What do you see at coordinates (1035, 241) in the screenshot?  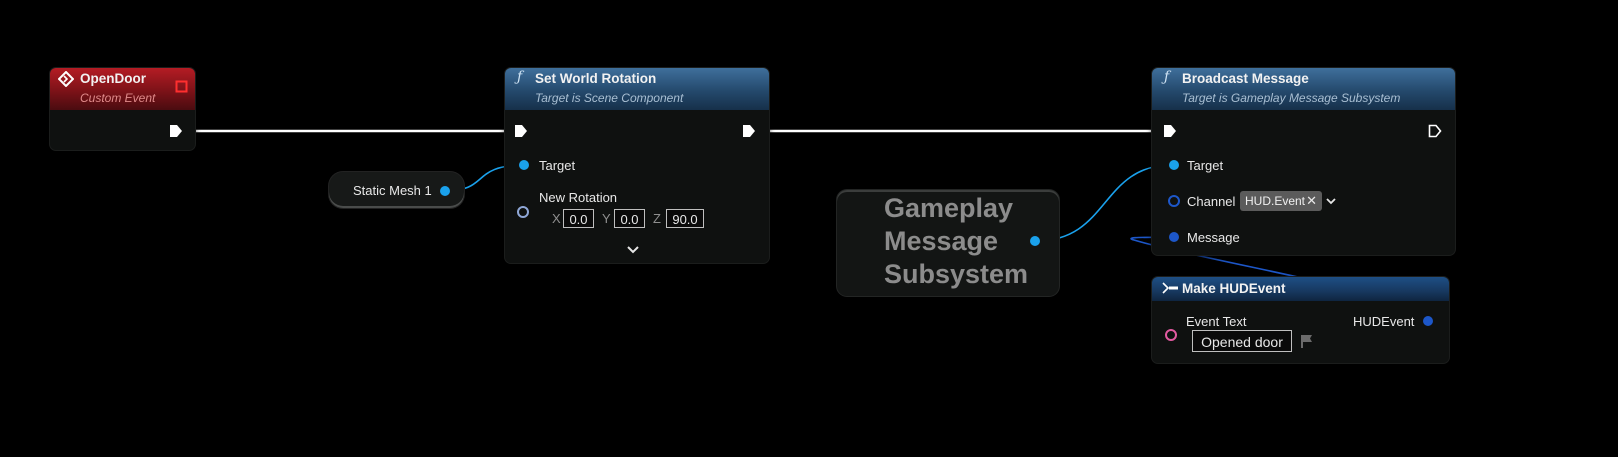 I see `subsystem-output-pin` at bounding box center [1035, 241].